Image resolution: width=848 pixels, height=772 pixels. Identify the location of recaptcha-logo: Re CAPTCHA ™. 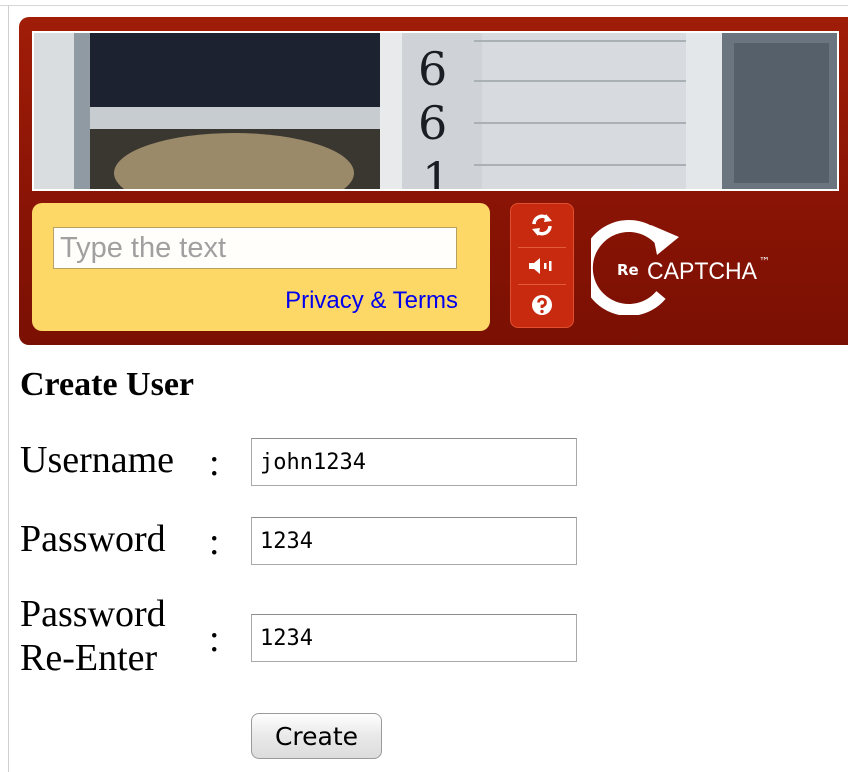
(695, 265).